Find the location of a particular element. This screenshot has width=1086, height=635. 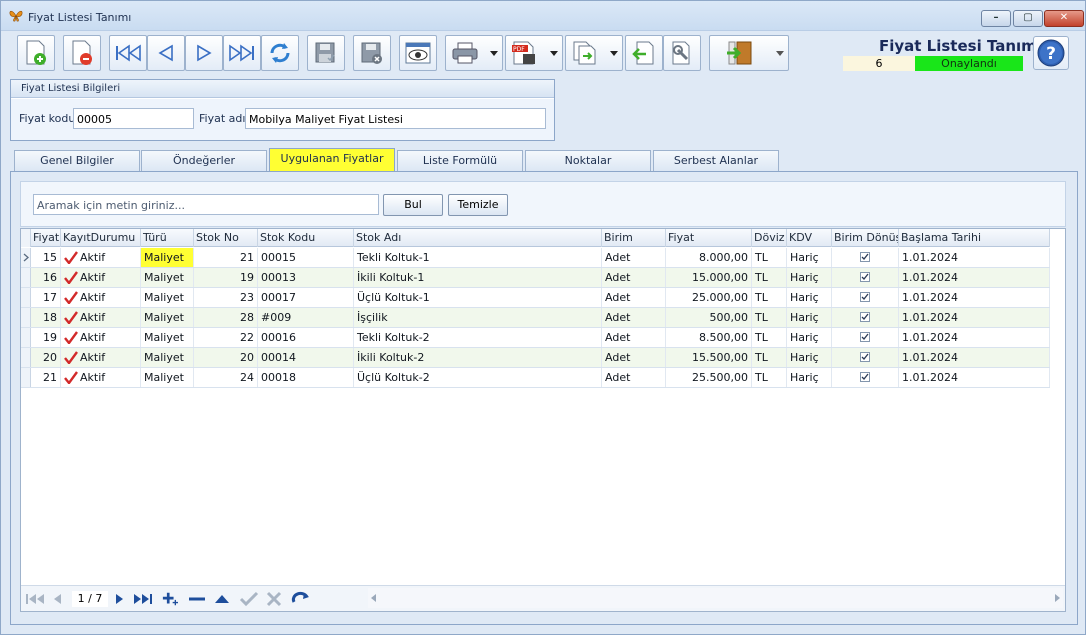

col-stok-no-cell: 23 is located at coordinates (226, 297).